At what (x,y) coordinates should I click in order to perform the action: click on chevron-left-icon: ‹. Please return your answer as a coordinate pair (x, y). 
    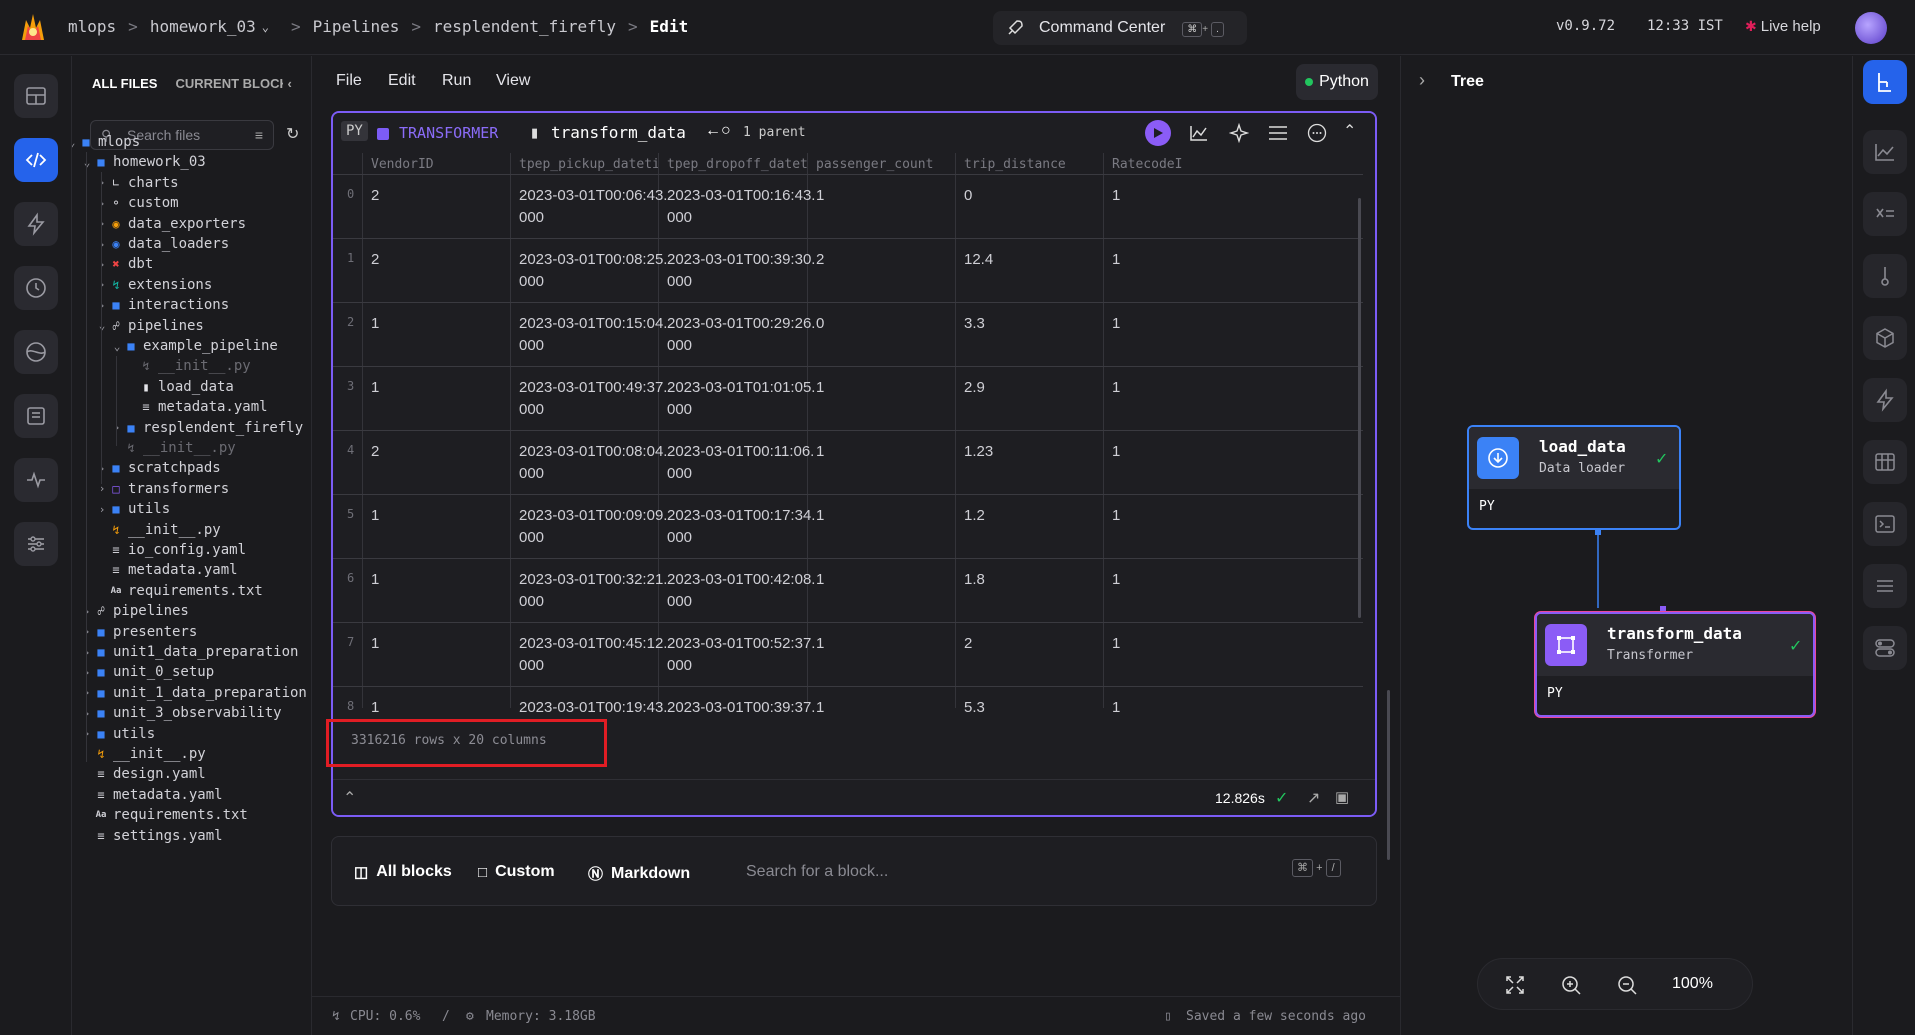
    Looking at the image, I should click on (289, 84).